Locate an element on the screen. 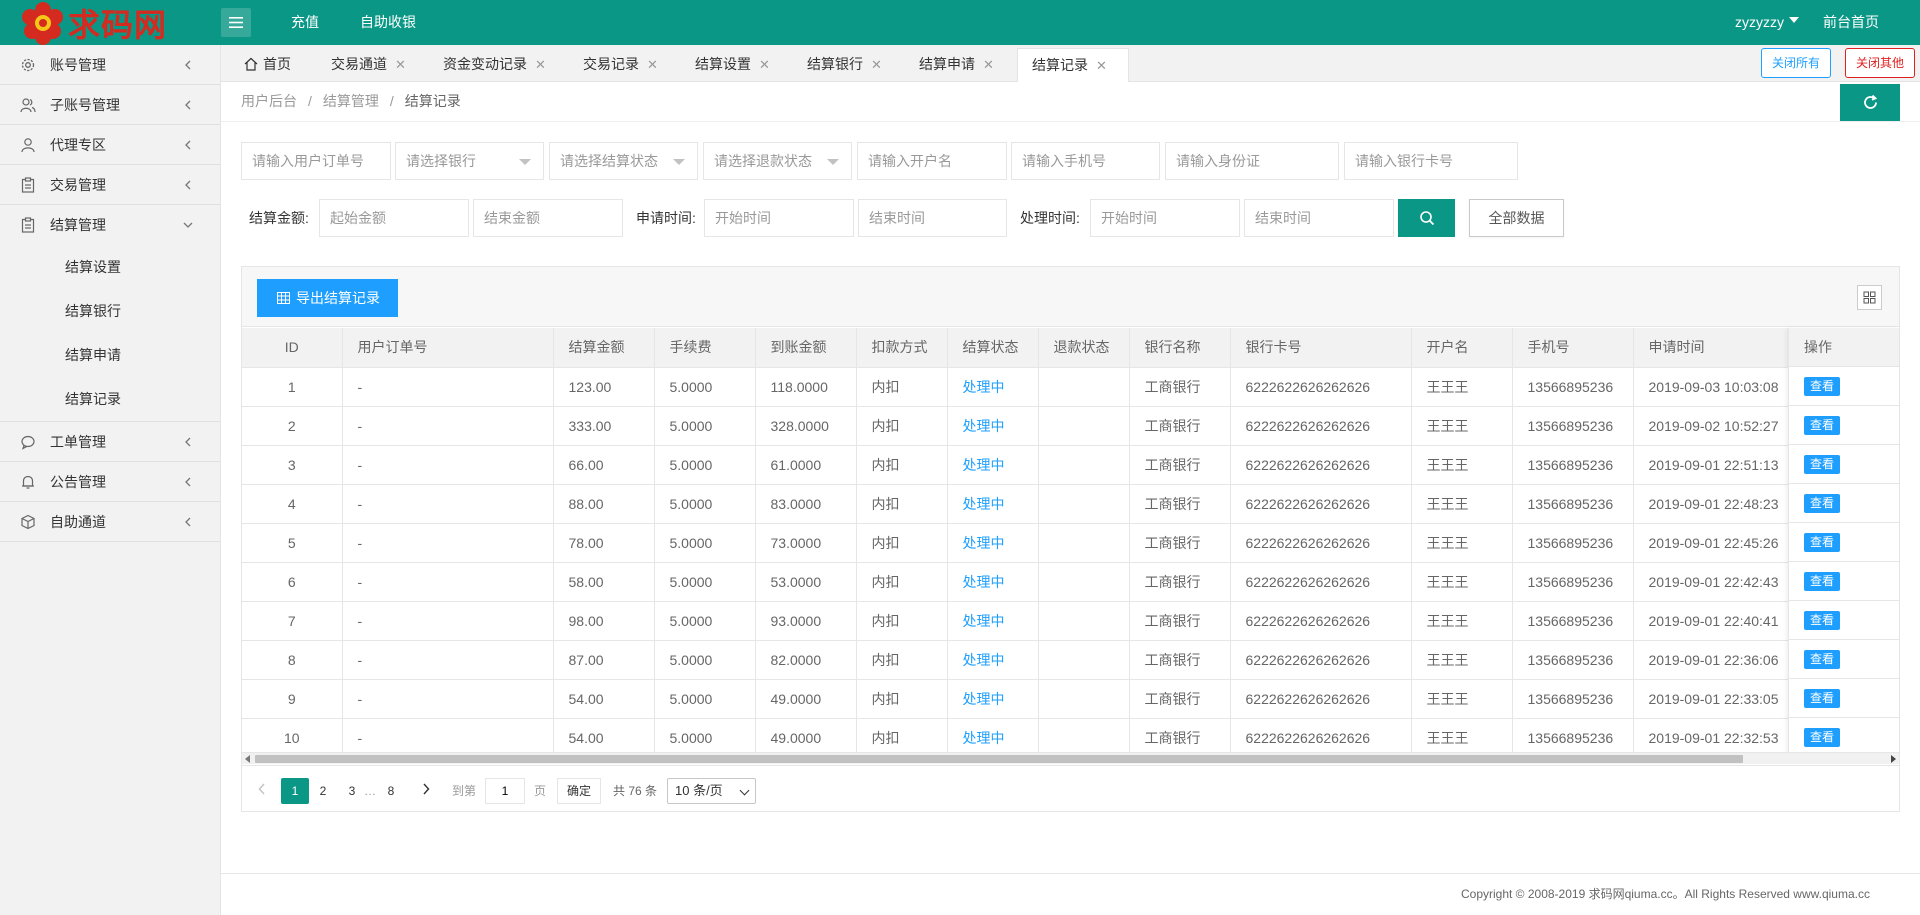 The image size is (1920, 915). sidebar-item-label: 代理专区 is located at coordinates (78, 145).